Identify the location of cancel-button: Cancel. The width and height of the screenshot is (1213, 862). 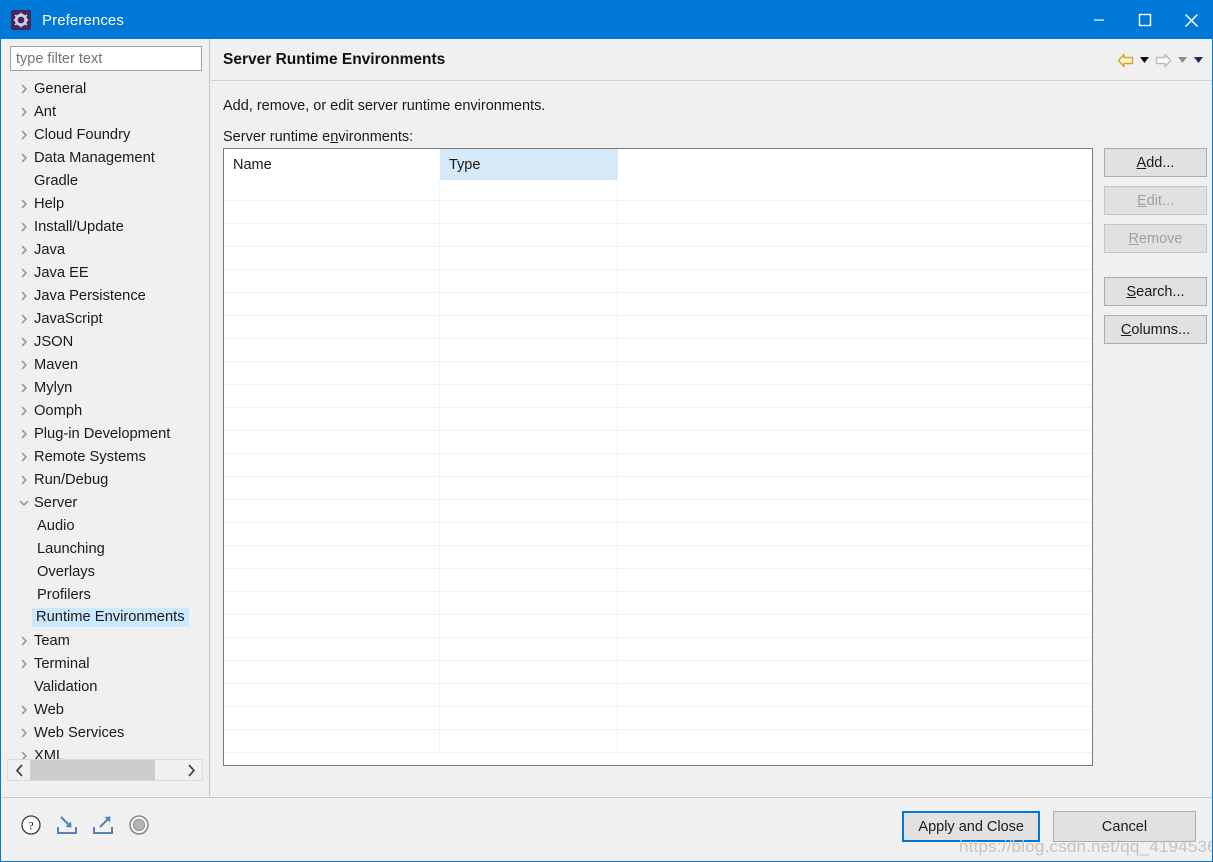
(1124, 826).